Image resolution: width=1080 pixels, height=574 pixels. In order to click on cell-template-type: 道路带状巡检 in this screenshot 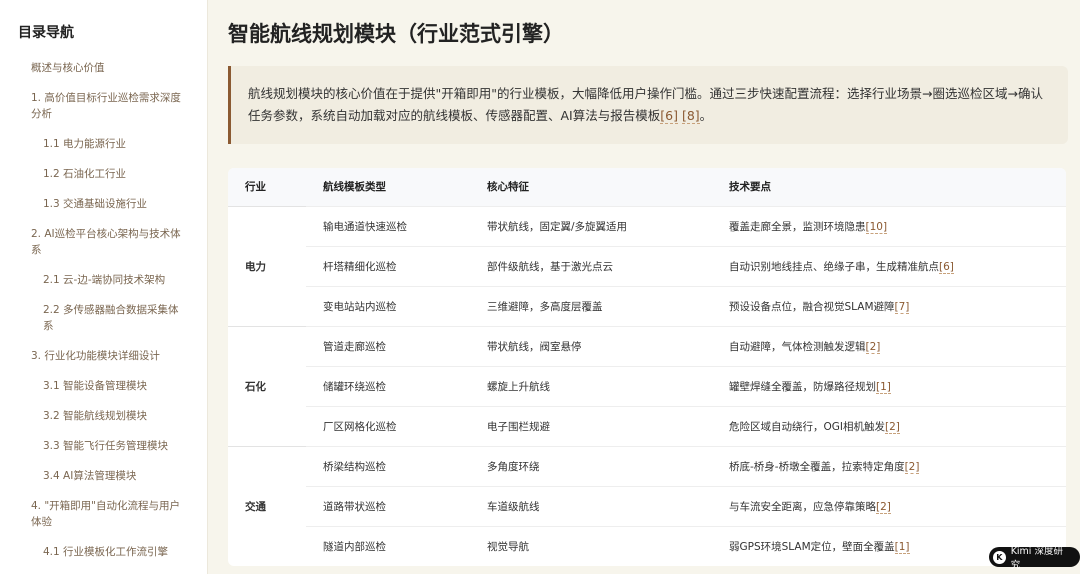, I will do `click(388, 505)`.